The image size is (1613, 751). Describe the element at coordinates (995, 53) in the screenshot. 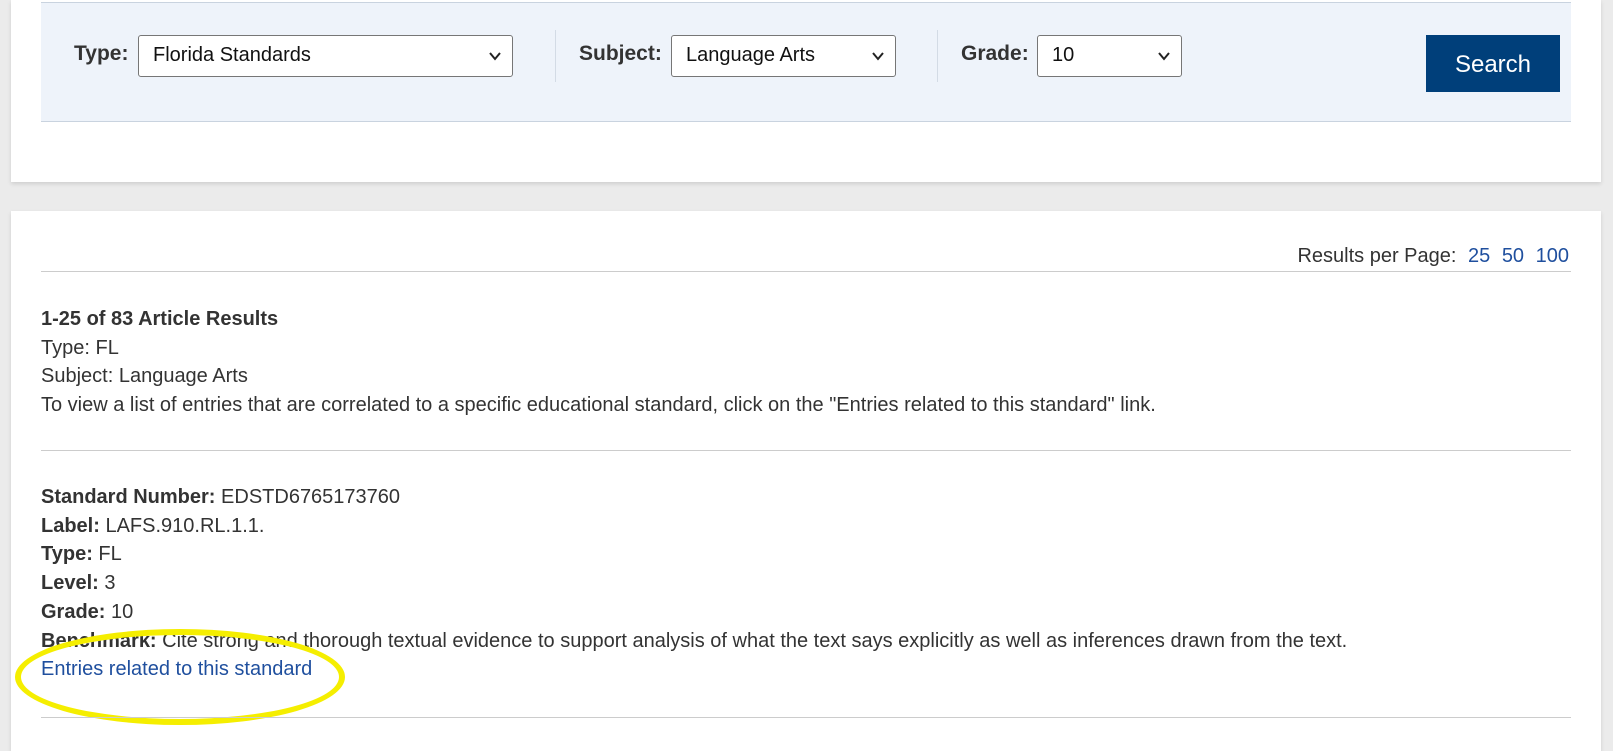

I see `grade-label: Grade:` at that location.